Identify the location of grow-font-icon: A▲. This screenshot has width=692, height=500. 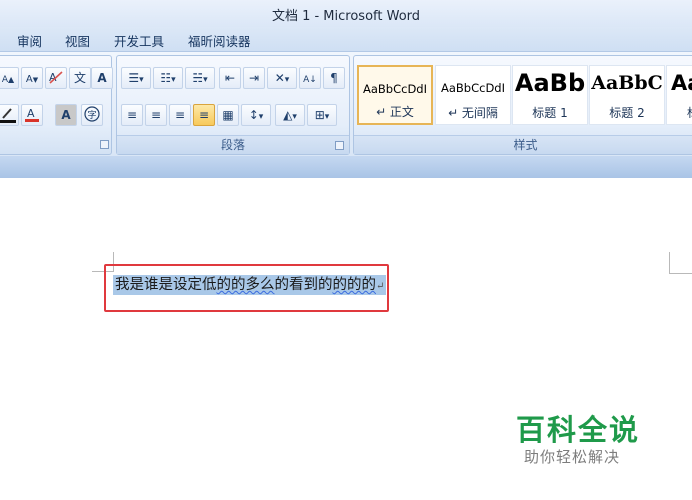
(9, 78).